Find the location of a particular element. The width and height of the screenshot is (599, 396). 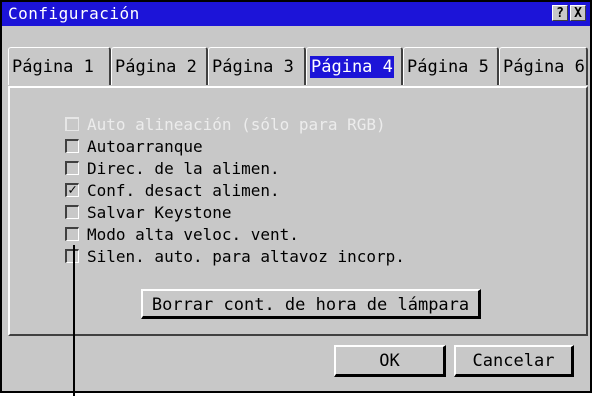

tab-pagina-5: Página 5 is located at coordinates (451, 66).